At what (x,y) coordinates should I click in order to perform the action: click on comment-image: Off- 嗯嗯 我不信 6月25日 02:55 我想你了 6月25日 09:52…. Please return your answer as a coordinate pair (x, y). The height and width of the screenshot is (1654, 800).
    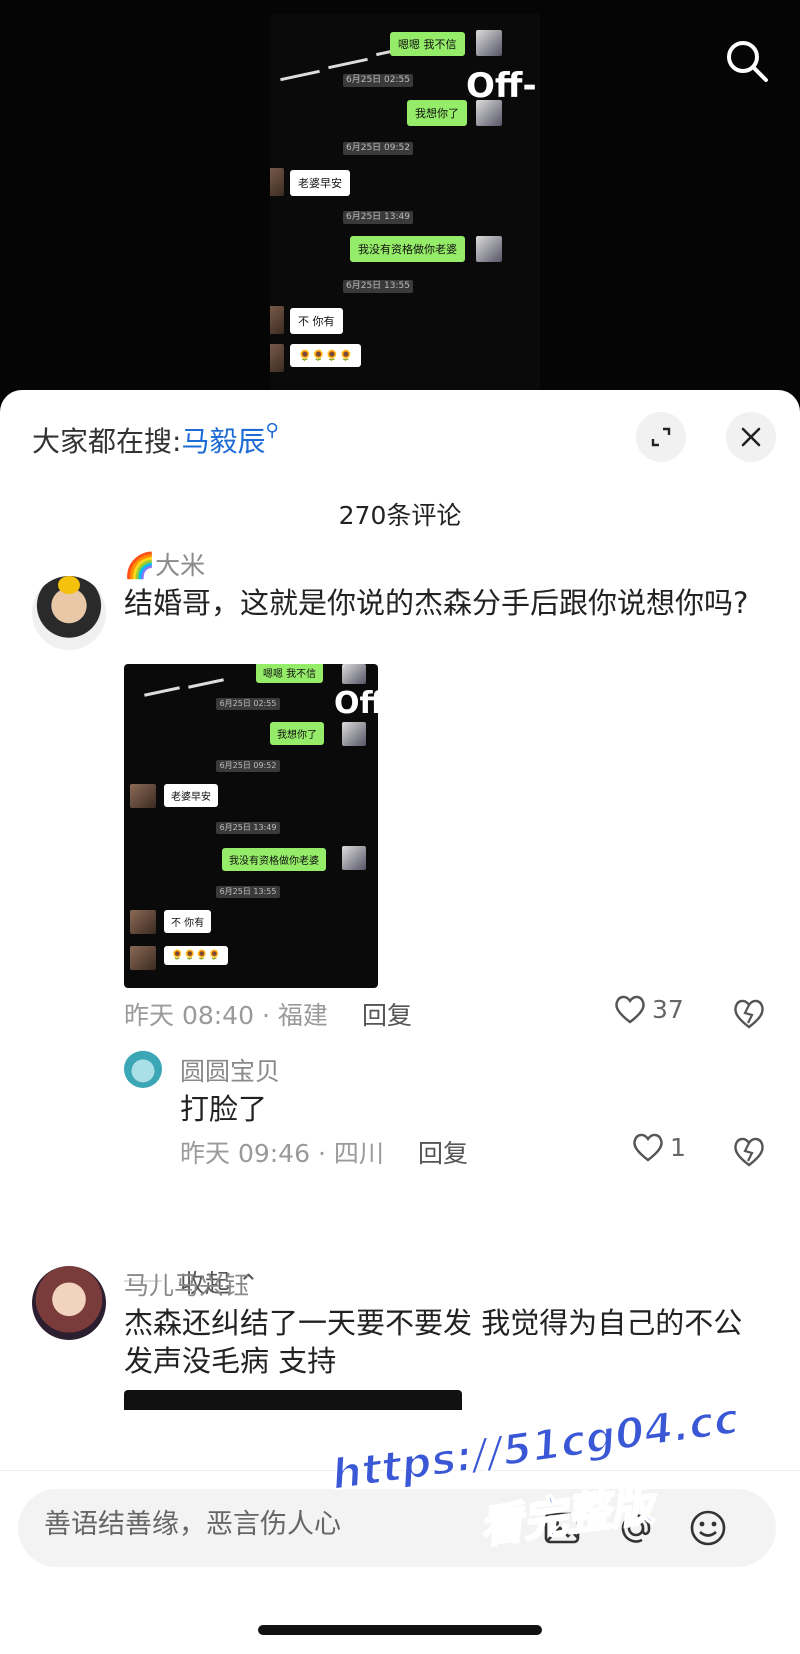
    Looking at the image, I should click on (251, 826).